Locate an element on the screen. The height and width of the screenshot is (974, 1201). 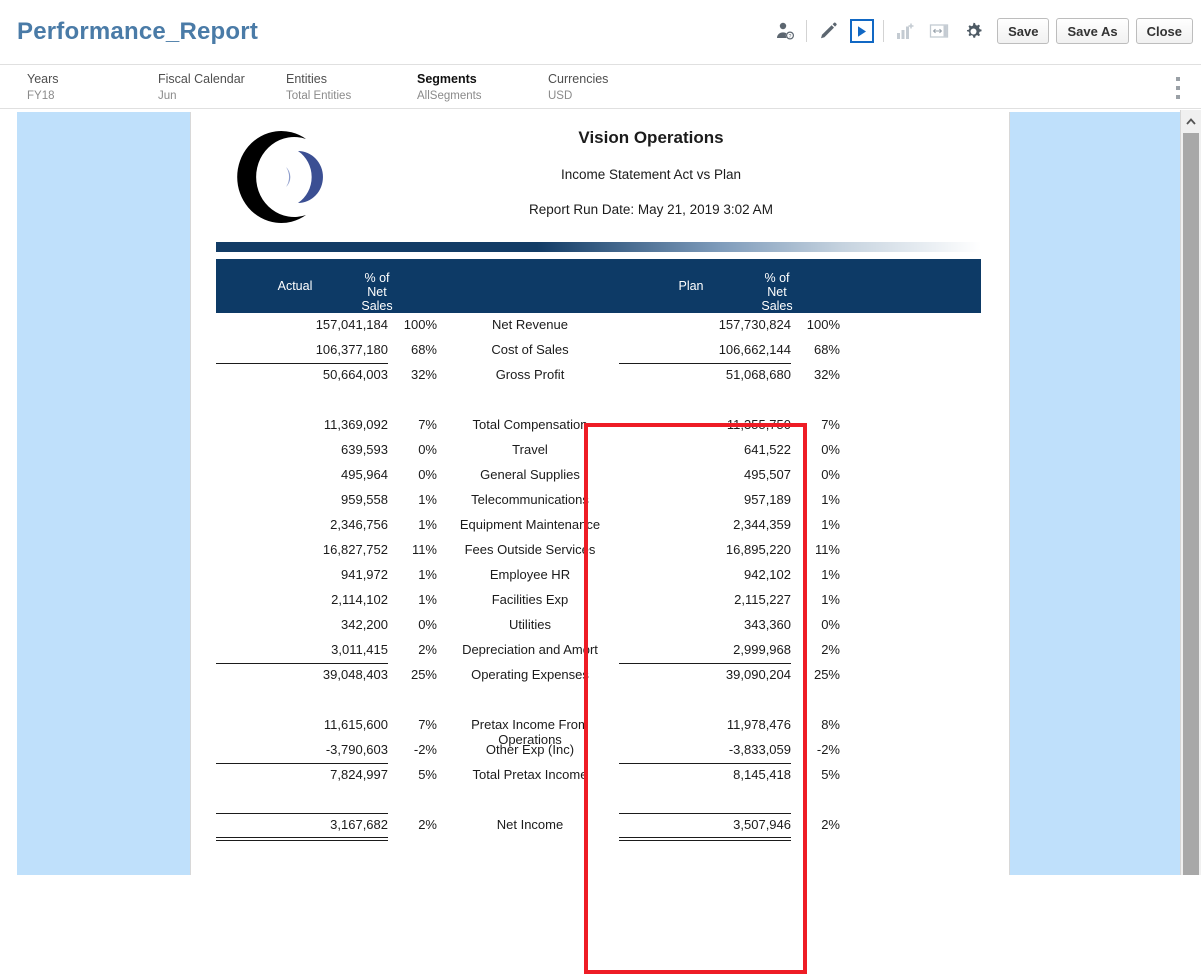
close-button: Close is located at coordinates (1164, 31).